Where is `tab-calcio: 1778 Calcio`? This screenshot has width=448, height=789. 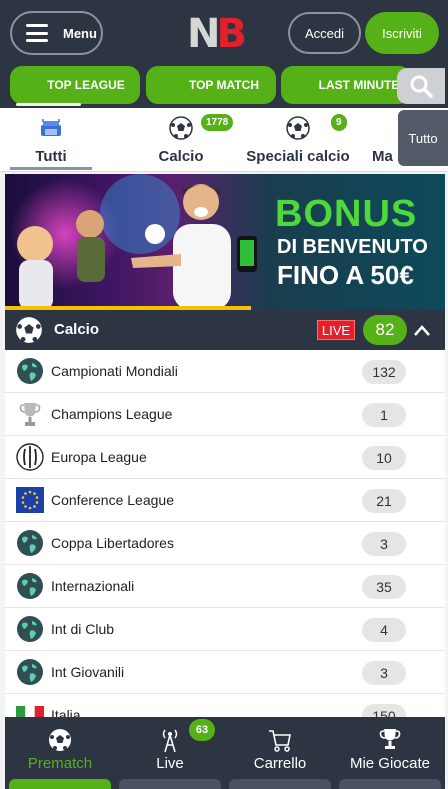 tab-calcio: 1778 Calcio is located at coordinates (187, 140).